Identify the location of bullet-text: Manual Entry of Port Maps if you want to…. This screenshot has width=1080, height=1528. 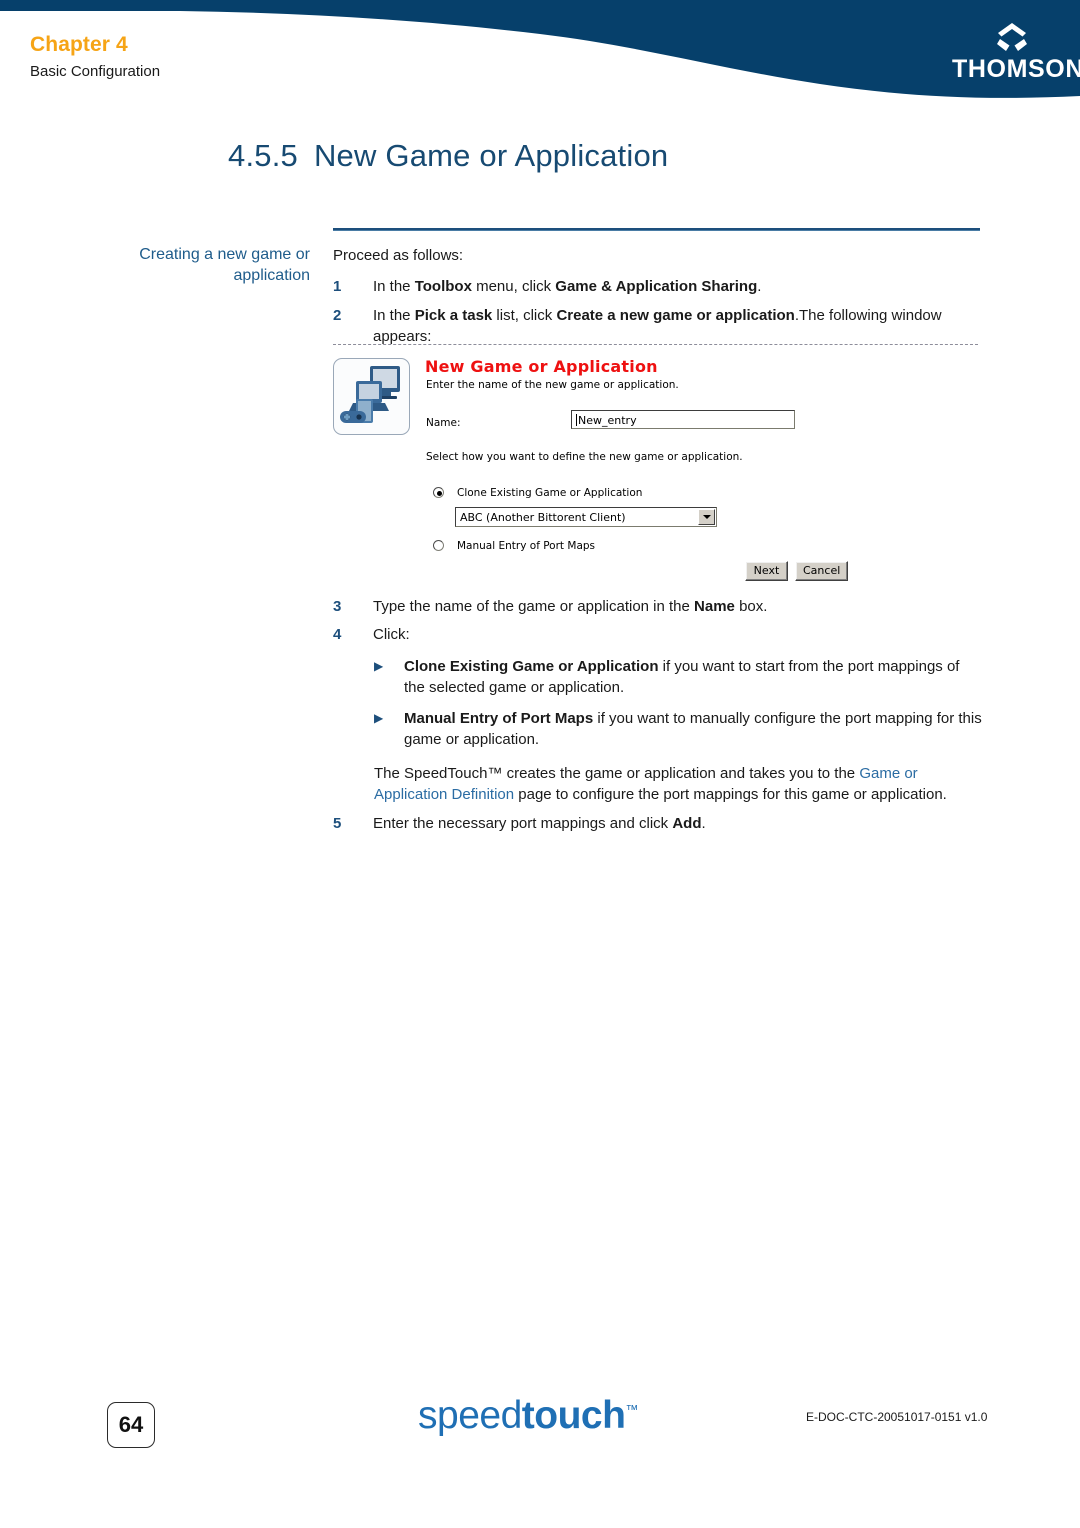
(693, 729).